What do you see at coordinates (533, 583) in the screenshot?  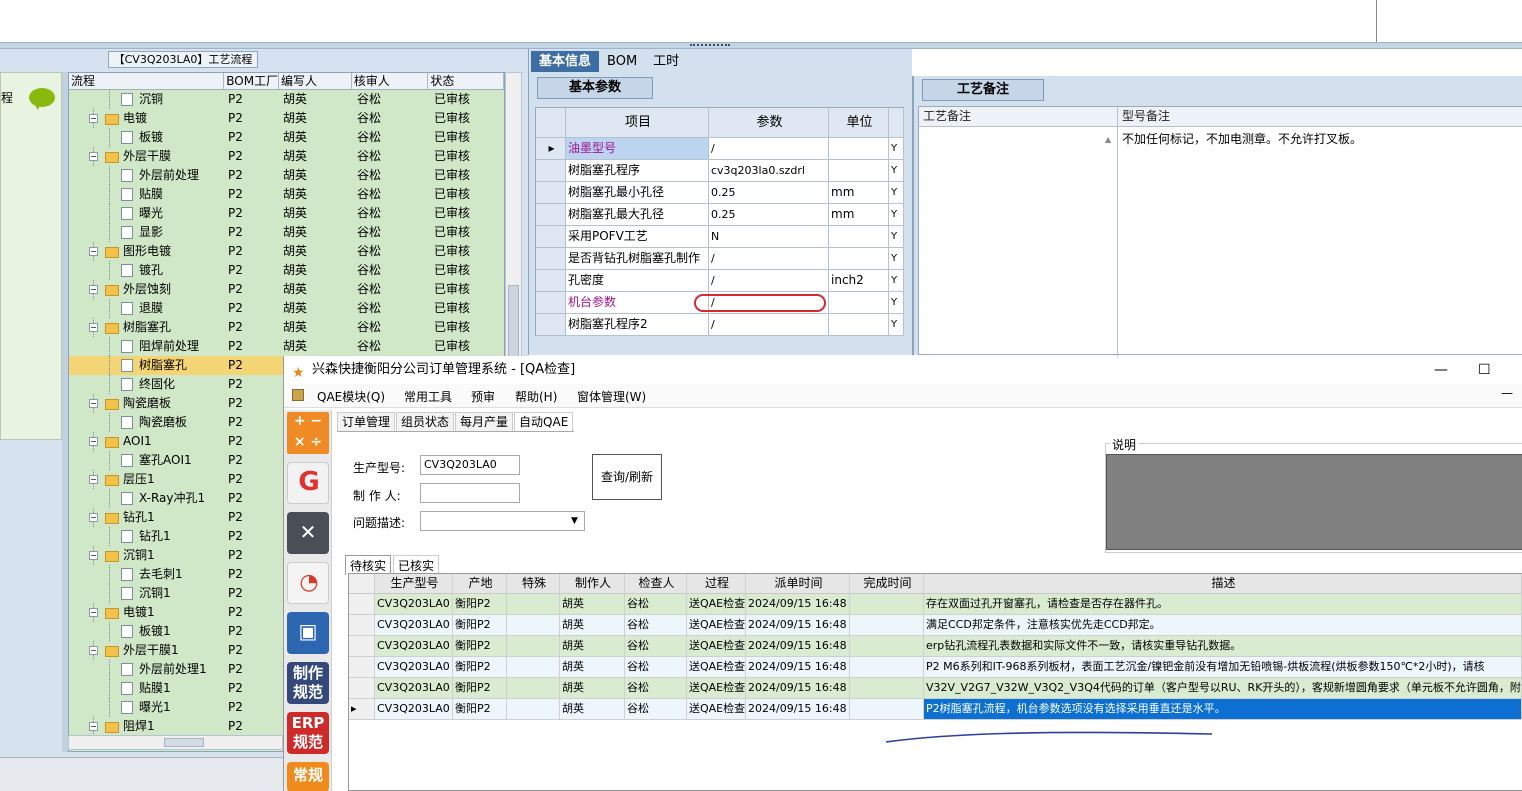 I see `col-special: 特殊` at bounding box center [533, 583].